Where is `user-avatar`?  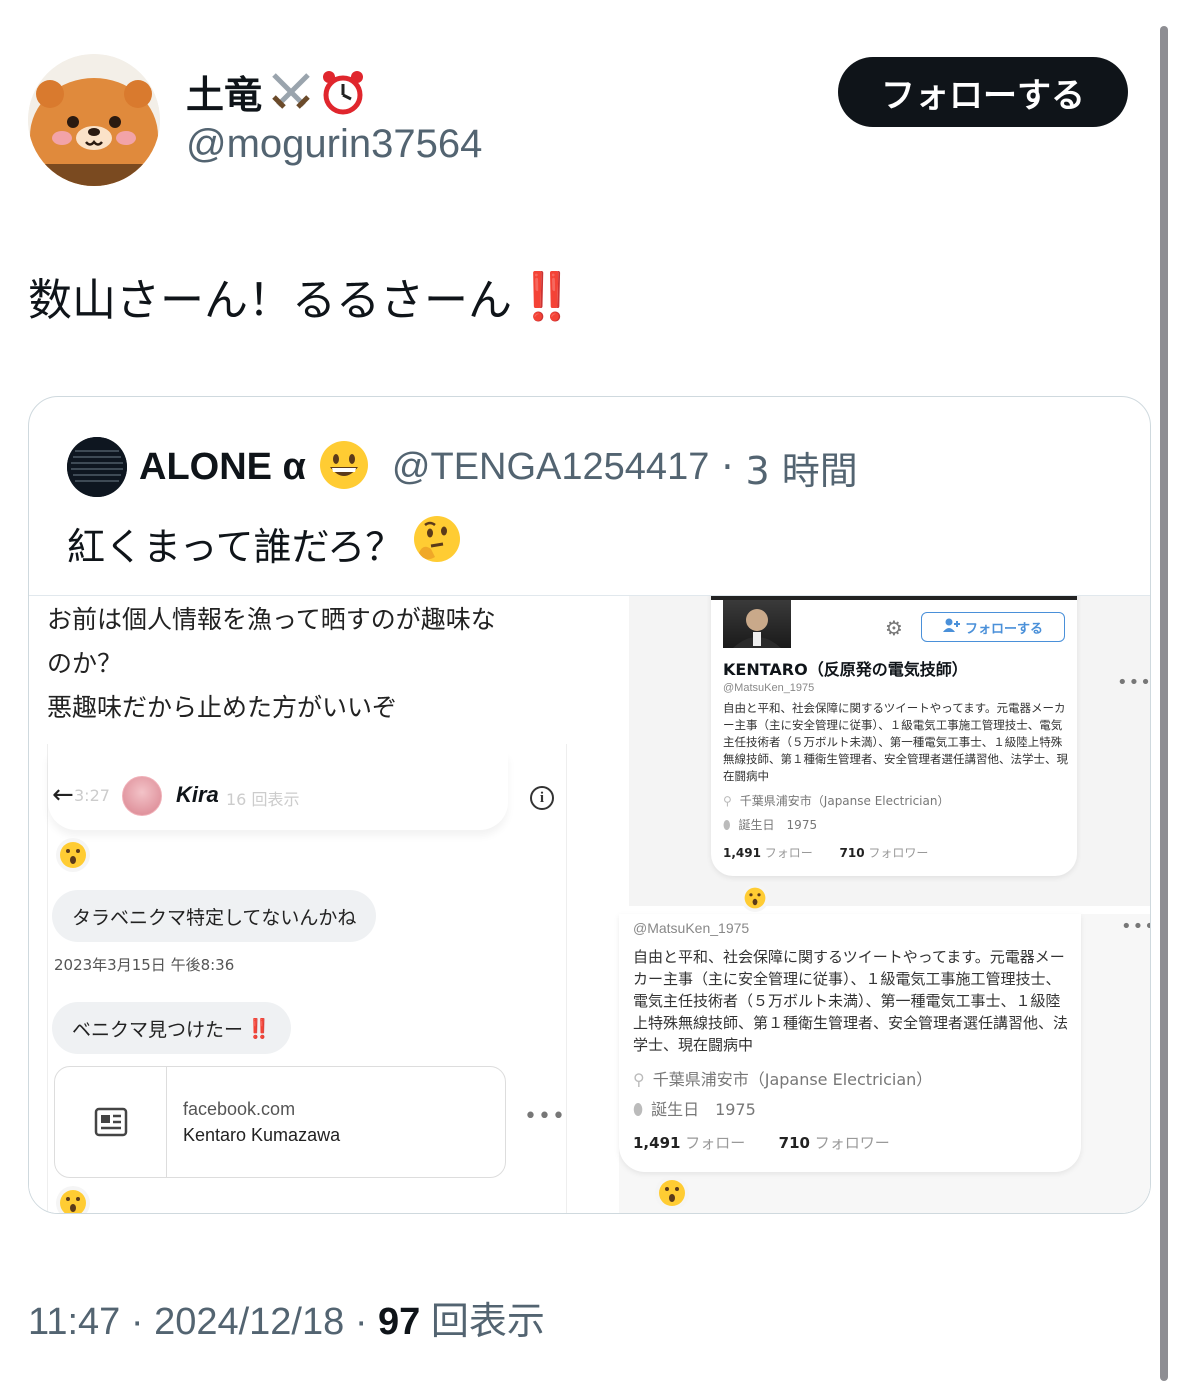 user-avatar is located at coordinates (94, 120).